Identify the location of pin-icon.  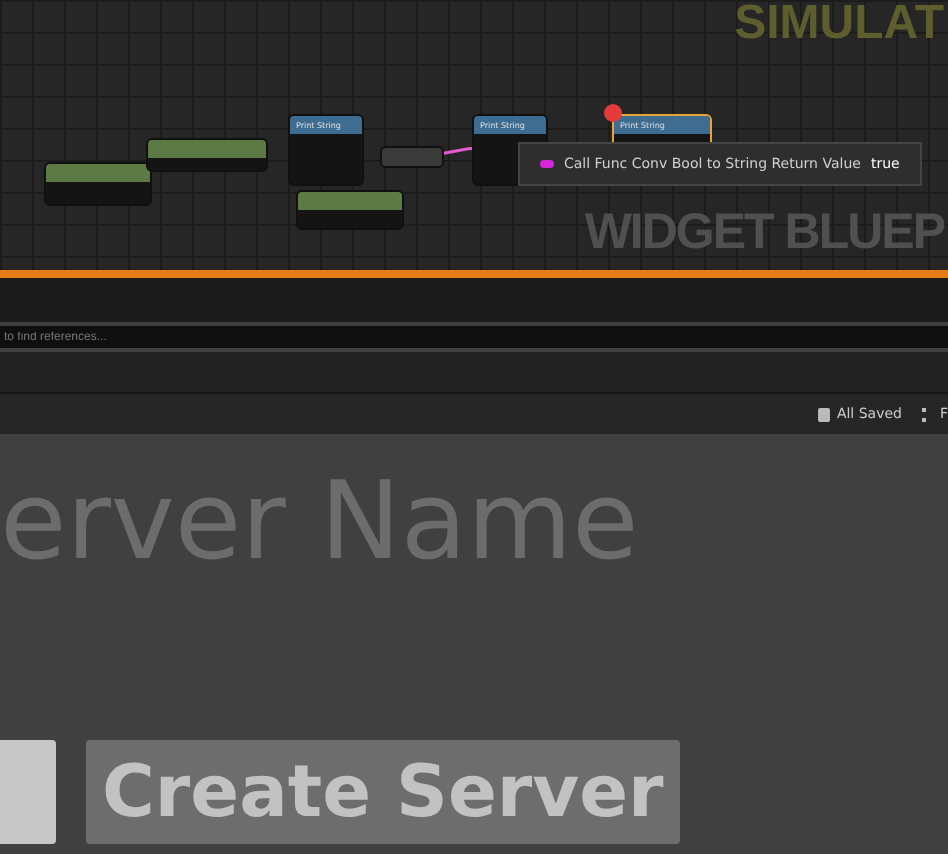
(547, 164).